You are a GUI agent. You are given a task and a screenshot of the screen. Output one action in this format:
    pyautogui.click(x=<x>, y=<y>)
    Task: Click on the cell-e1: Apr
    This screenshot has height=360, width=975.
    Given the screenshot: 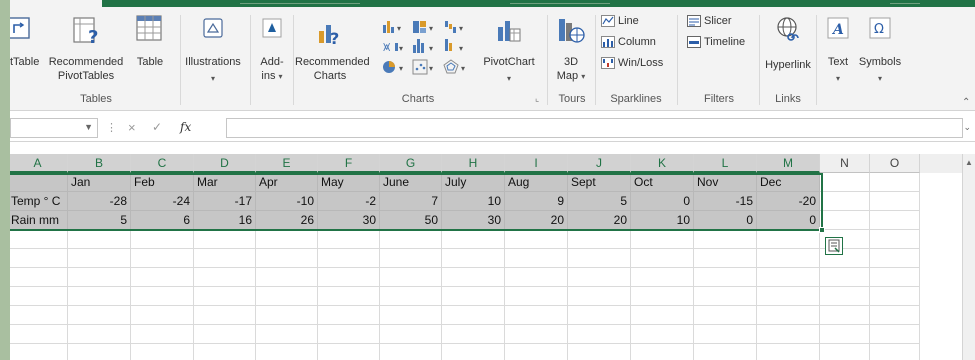 What is the action you would take?
    pyautogui.click(x=287, y=182)
    